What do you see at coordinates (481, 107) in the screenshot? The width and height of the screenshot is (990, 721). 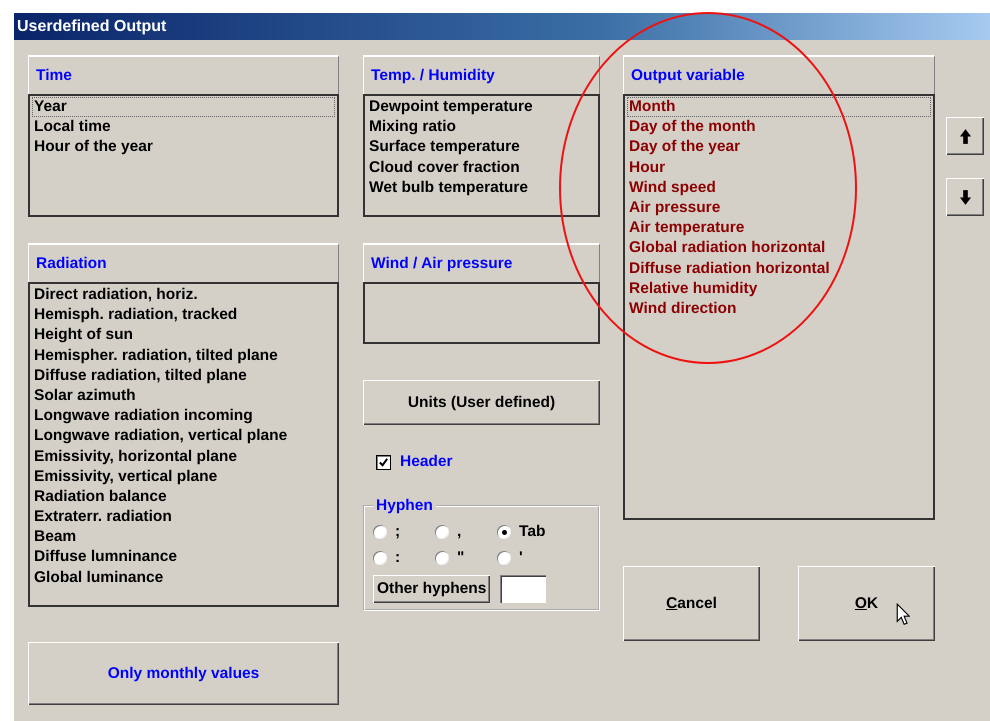 I see `list-item: Dewpoint temperature` at bounding box center [481, 107].